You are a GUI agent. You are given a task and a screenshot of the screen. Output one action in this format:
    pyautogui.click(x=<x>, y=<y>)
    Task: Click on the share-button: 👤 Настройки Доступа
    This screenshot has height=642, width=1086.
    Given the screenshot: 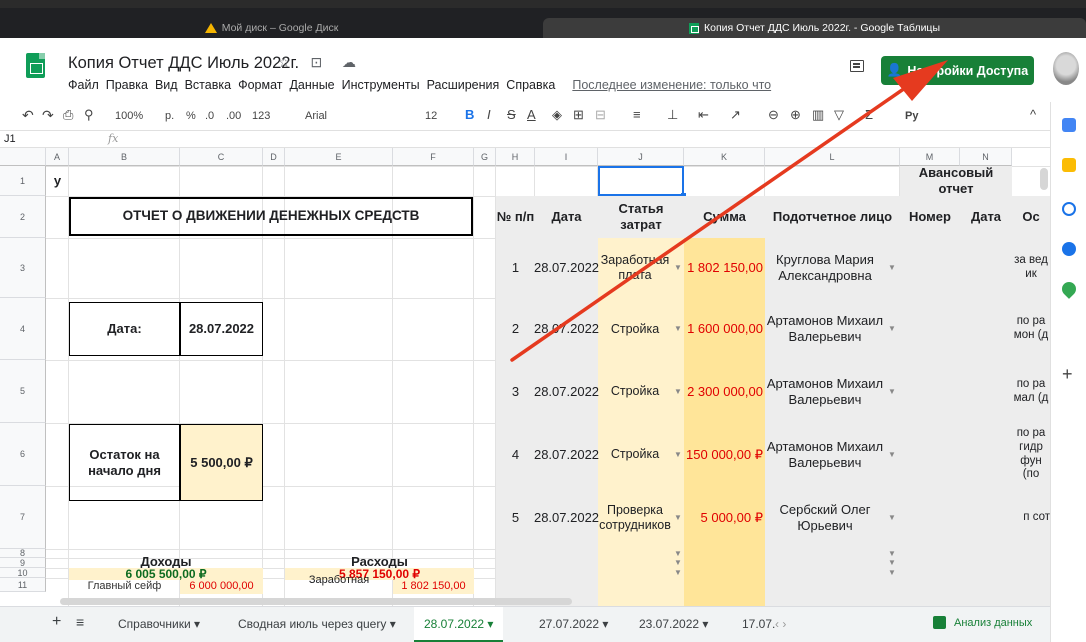 What is the action you would take?
    pyautogui.click(x=957, y=70)
    